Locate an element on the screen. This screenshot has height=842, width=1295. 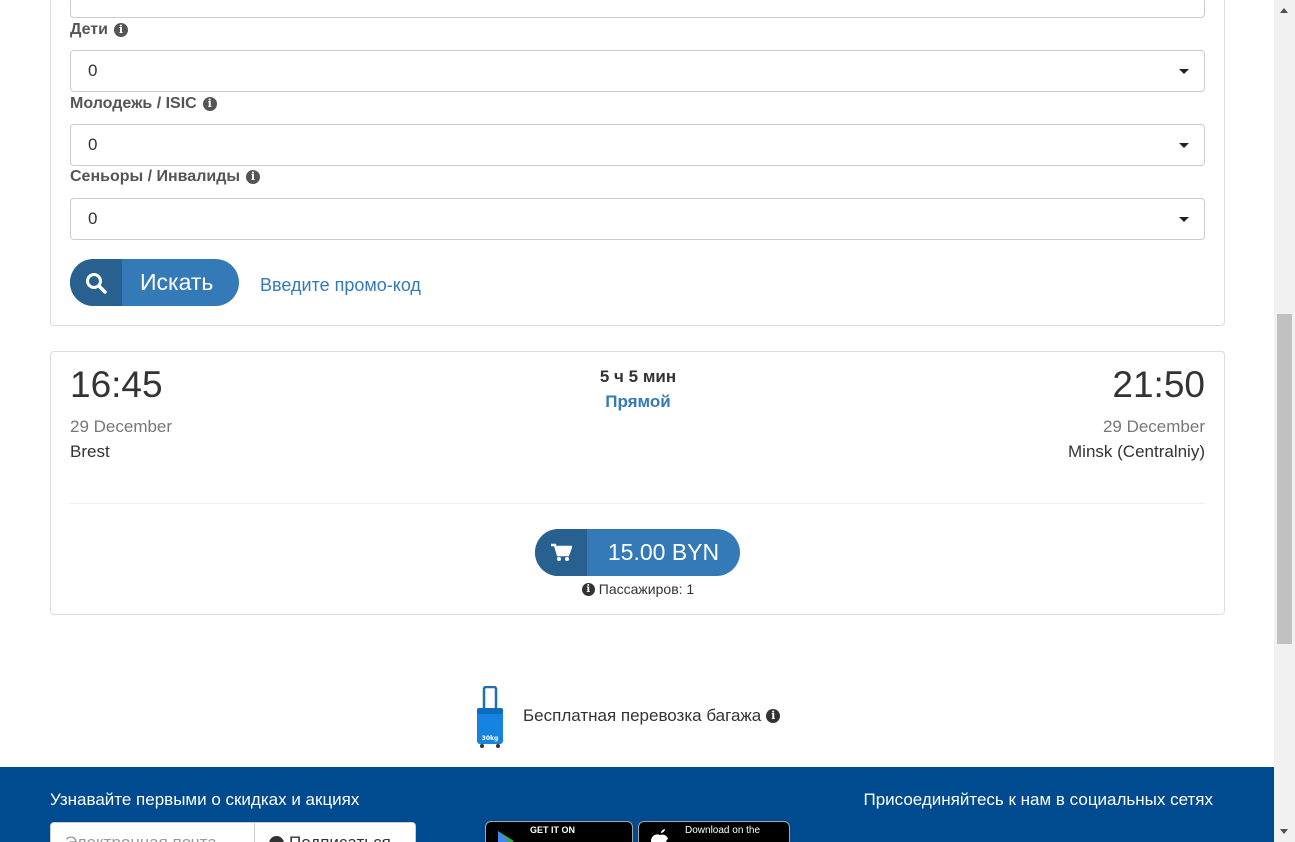
suitcase-icon: 30kg is located at coordinates (490, 719).